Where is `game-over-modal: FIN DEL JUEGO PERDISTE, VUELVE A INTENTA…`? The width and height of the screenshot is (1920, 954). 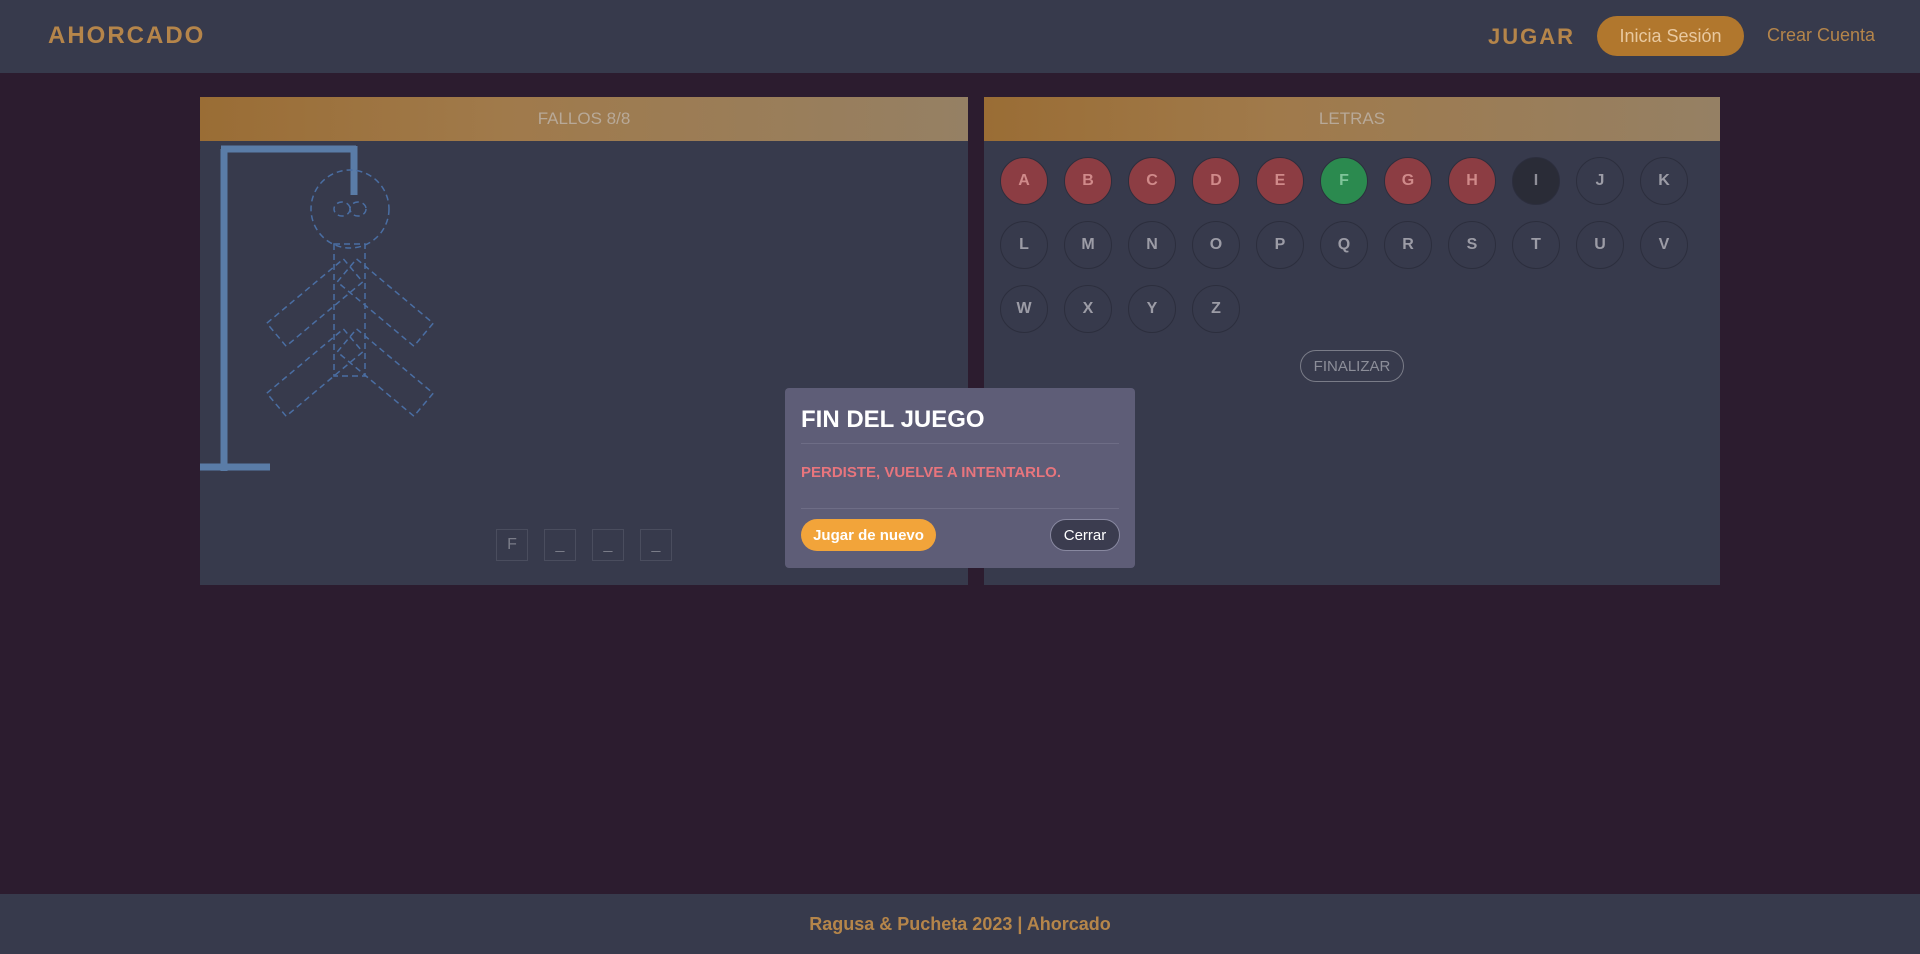 game-over-modal: FIN DEL JUEGO PERDISTE, VUELVE A INTENTA… is located at coordinates (960, 478).